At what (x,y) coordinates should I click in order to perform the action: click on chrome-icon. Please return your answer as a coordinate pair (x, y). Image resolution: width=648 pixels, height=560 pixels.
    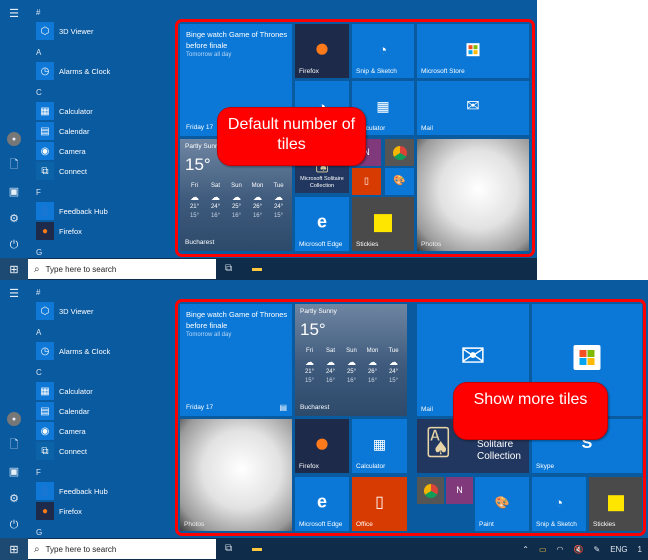
    Looking at the image, I should click on (399, 152).